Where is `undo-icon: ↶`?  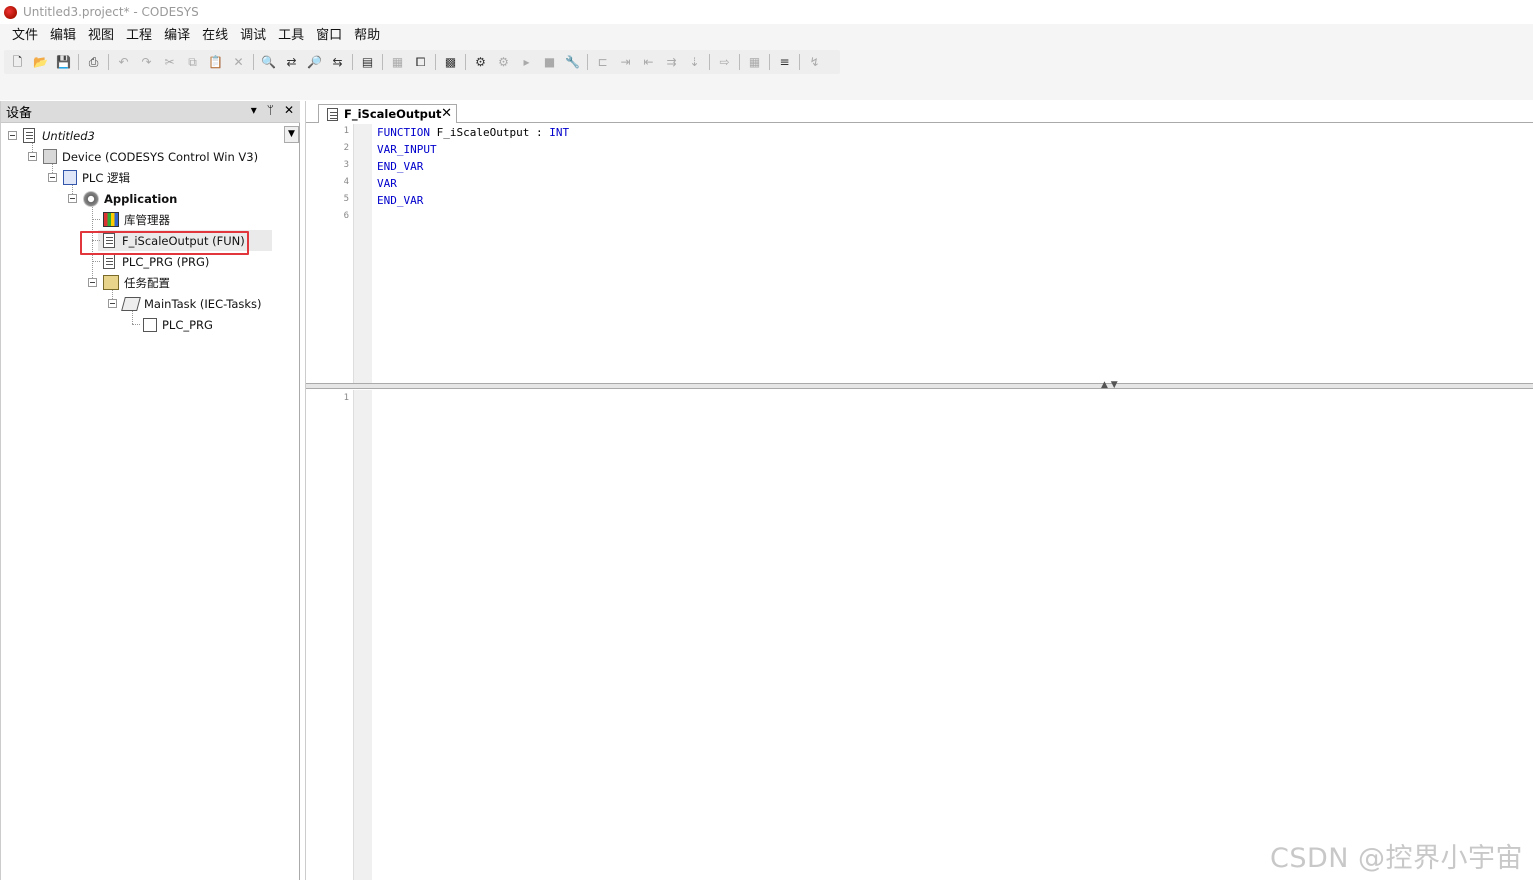 undo-icon: ↶ is located at coordinates (124, 62).